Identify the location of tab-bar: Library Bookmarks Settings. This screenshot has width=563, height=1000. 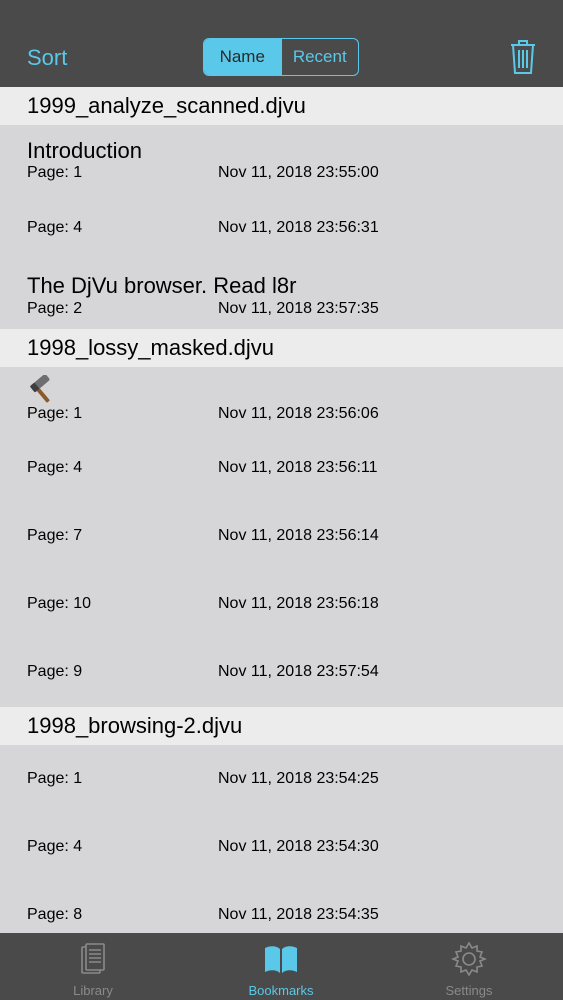
(281, 966).